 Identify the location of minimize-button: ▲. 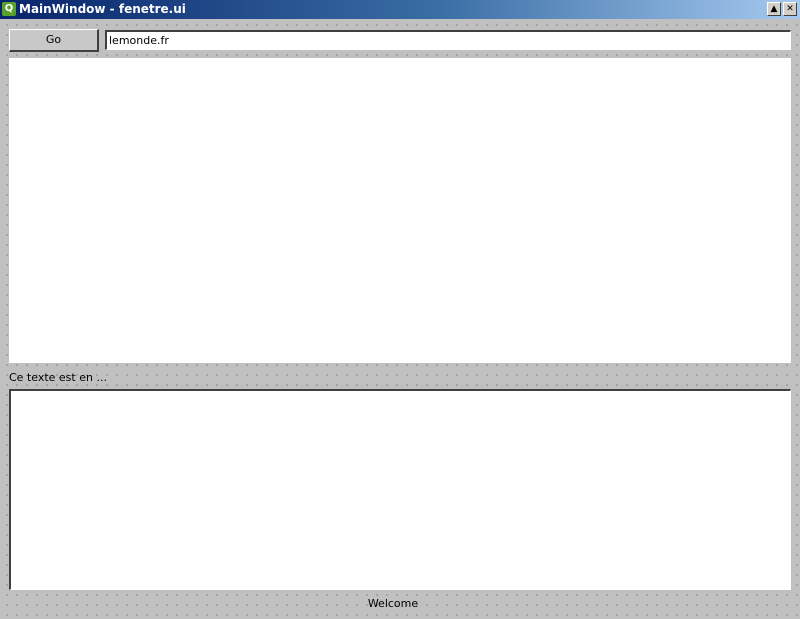
(774, 9).